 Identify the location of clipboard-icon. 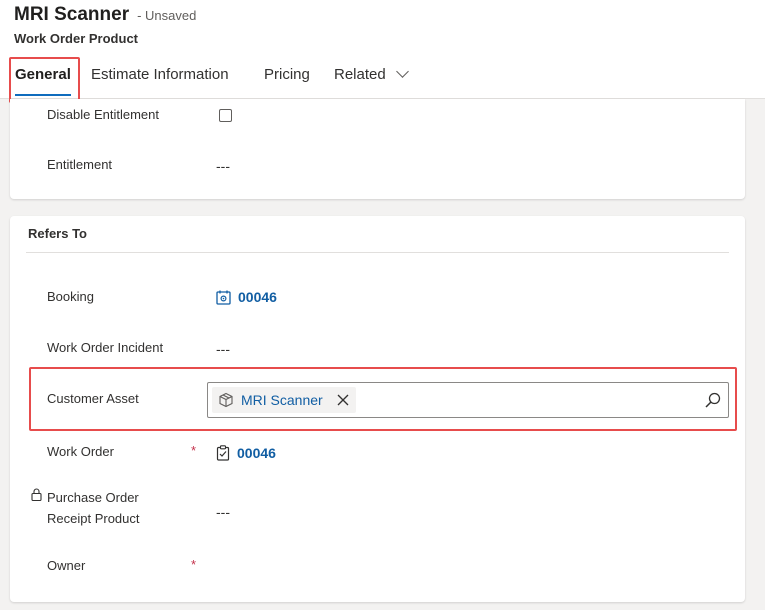
(223, 453).